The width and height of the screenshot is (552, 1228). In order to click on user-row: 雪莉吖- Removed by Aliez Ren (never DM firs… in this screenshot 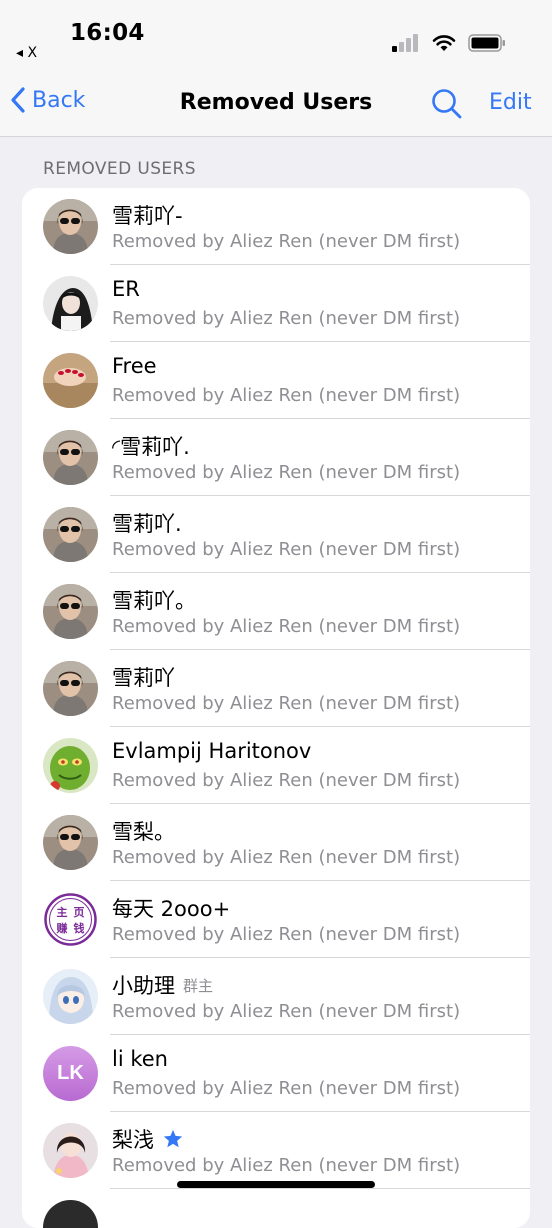, I will do `click(276, 226)`.